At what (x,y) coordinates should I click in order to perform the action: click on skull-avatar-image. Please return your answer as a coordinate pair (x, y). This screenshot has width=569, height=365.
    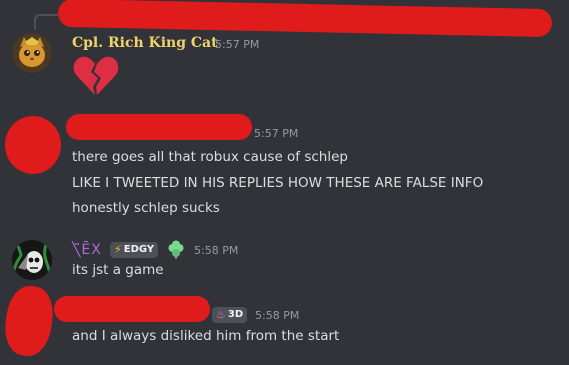
    Looking at the image, I should click on (32, 260).